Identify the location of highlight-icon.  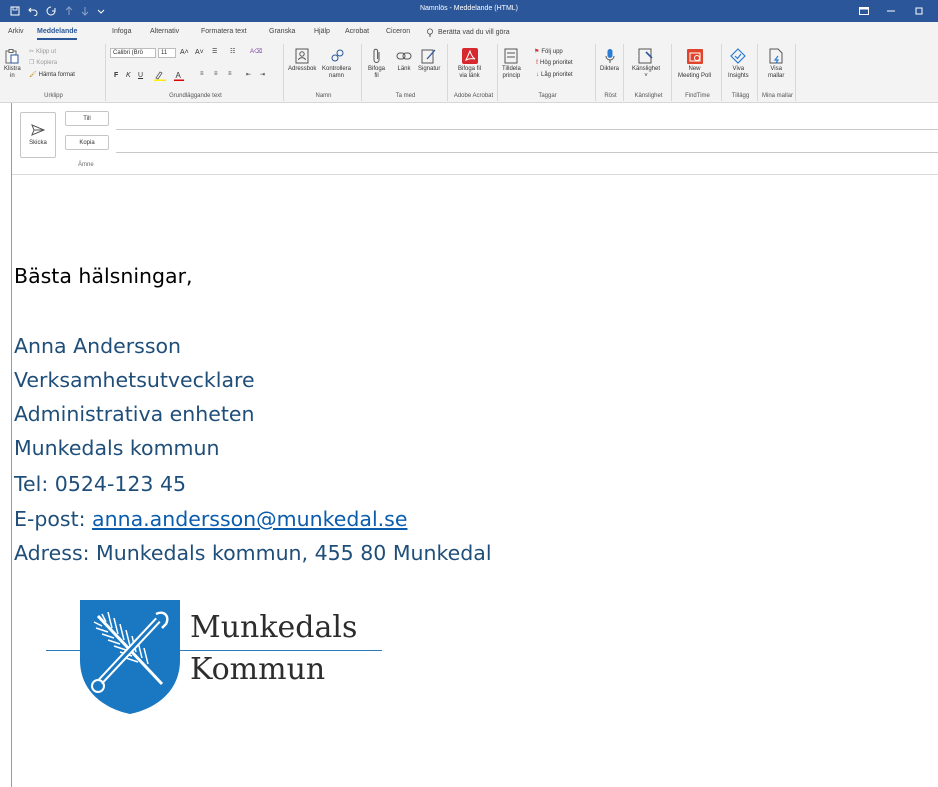
(160, 76).